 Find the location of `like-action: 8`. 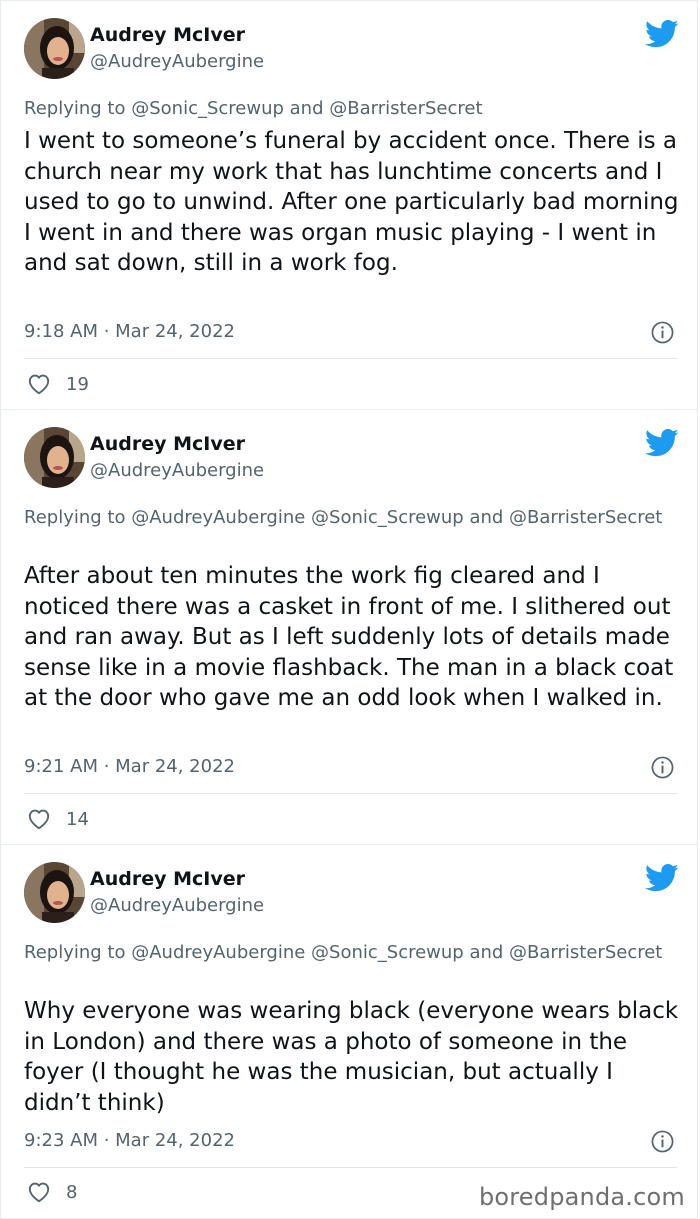

like-action: 8 is located at coordinates (51, 1192).